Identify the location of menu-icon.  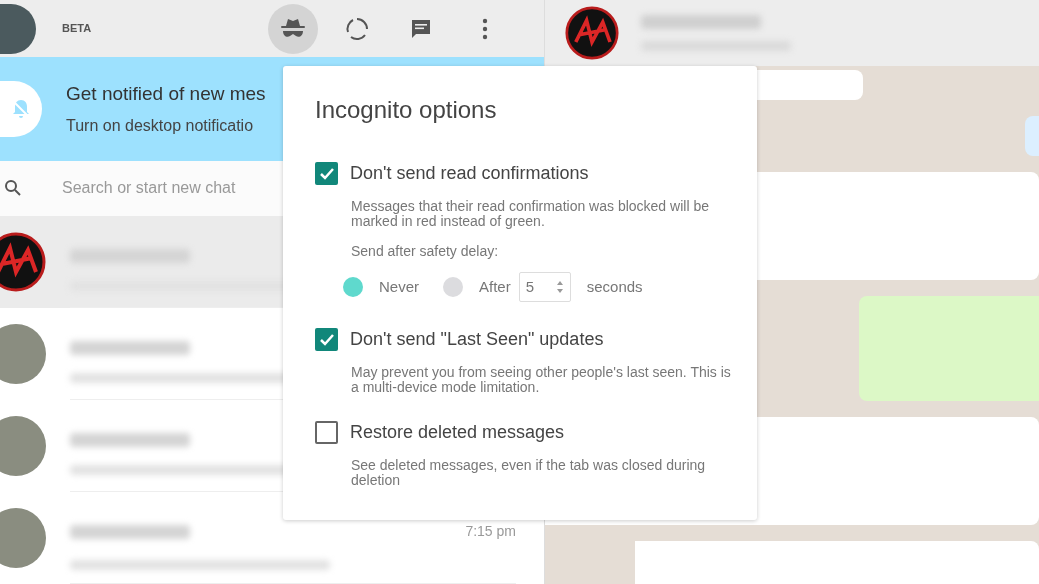
(485, 28).